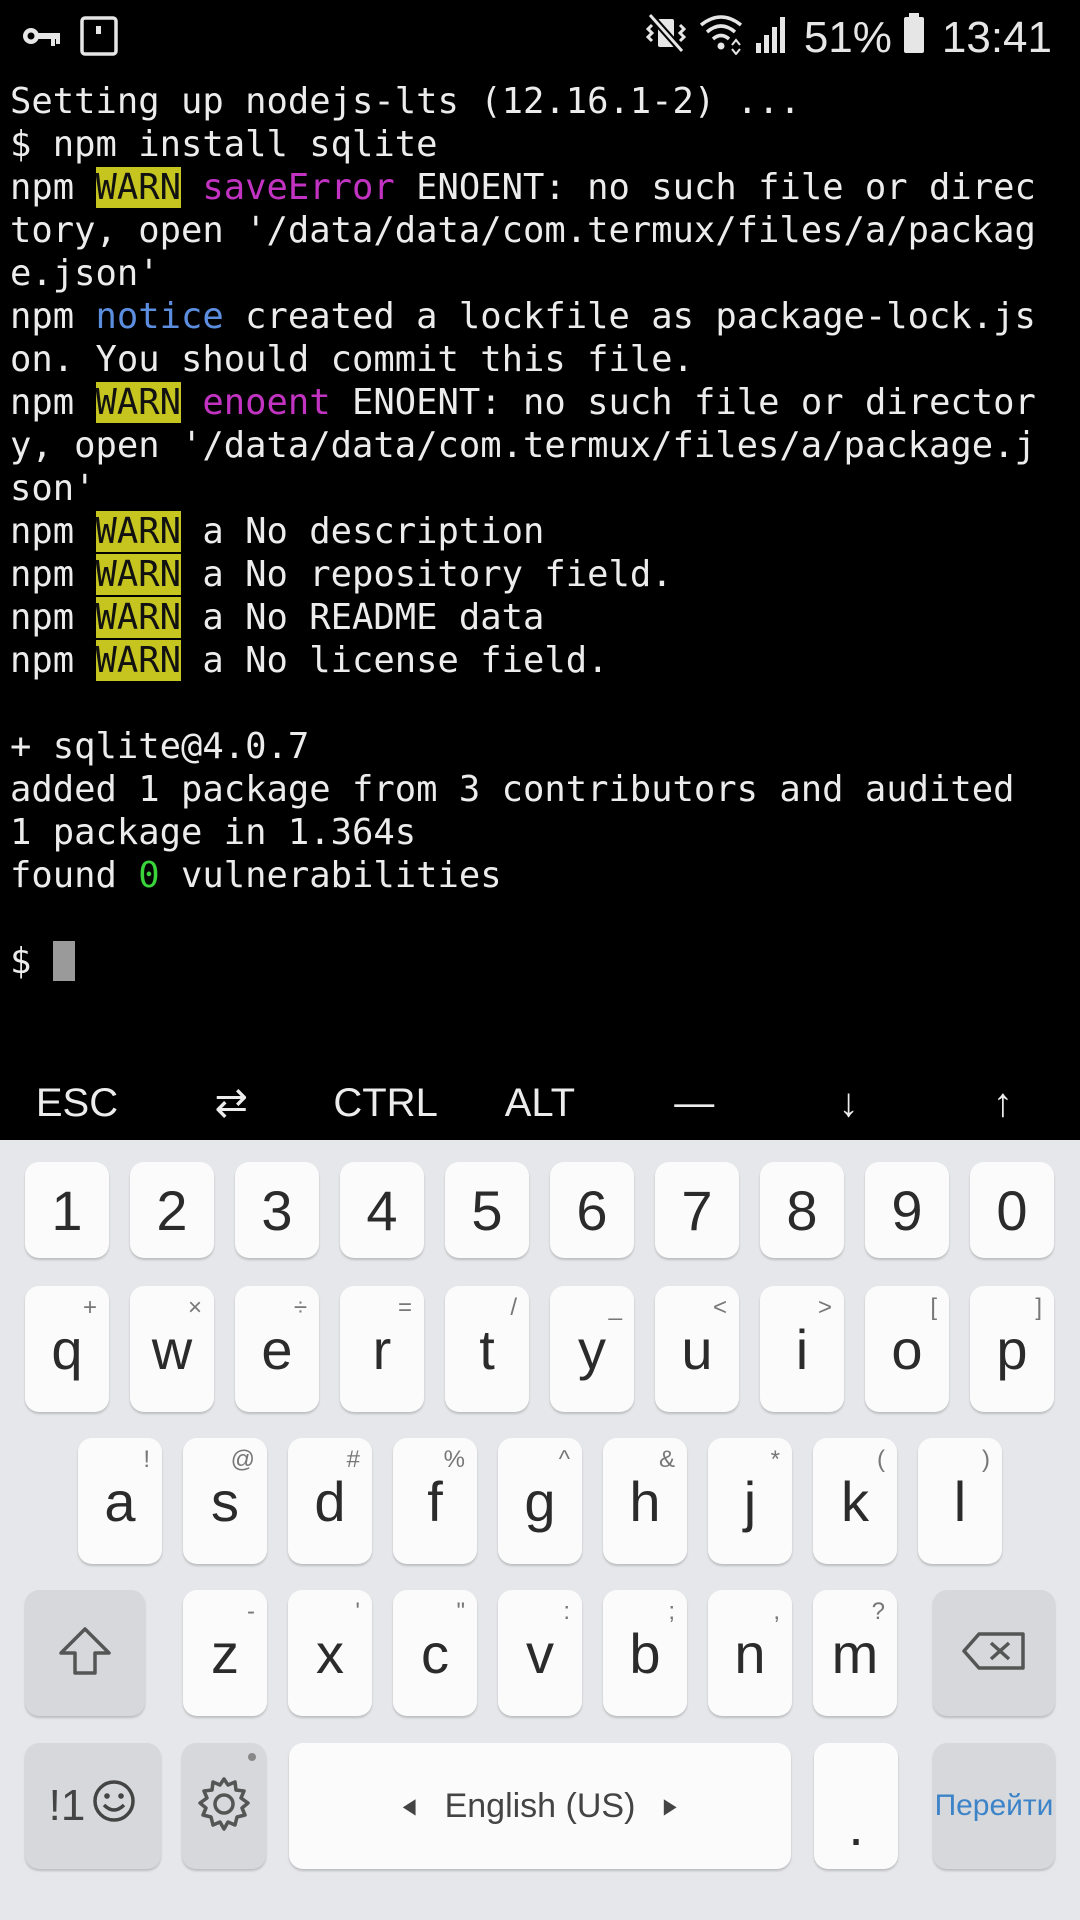 The image size is (1080, 1920). What do you see at coordinates (592, 1210) in the screenshot?
I see `key-6: 6` at bounding box center [592, 1210].